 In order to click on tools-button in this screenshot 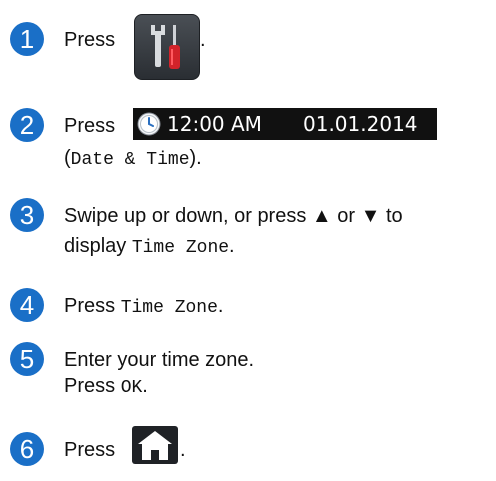, I will do `click(167, 47)`.